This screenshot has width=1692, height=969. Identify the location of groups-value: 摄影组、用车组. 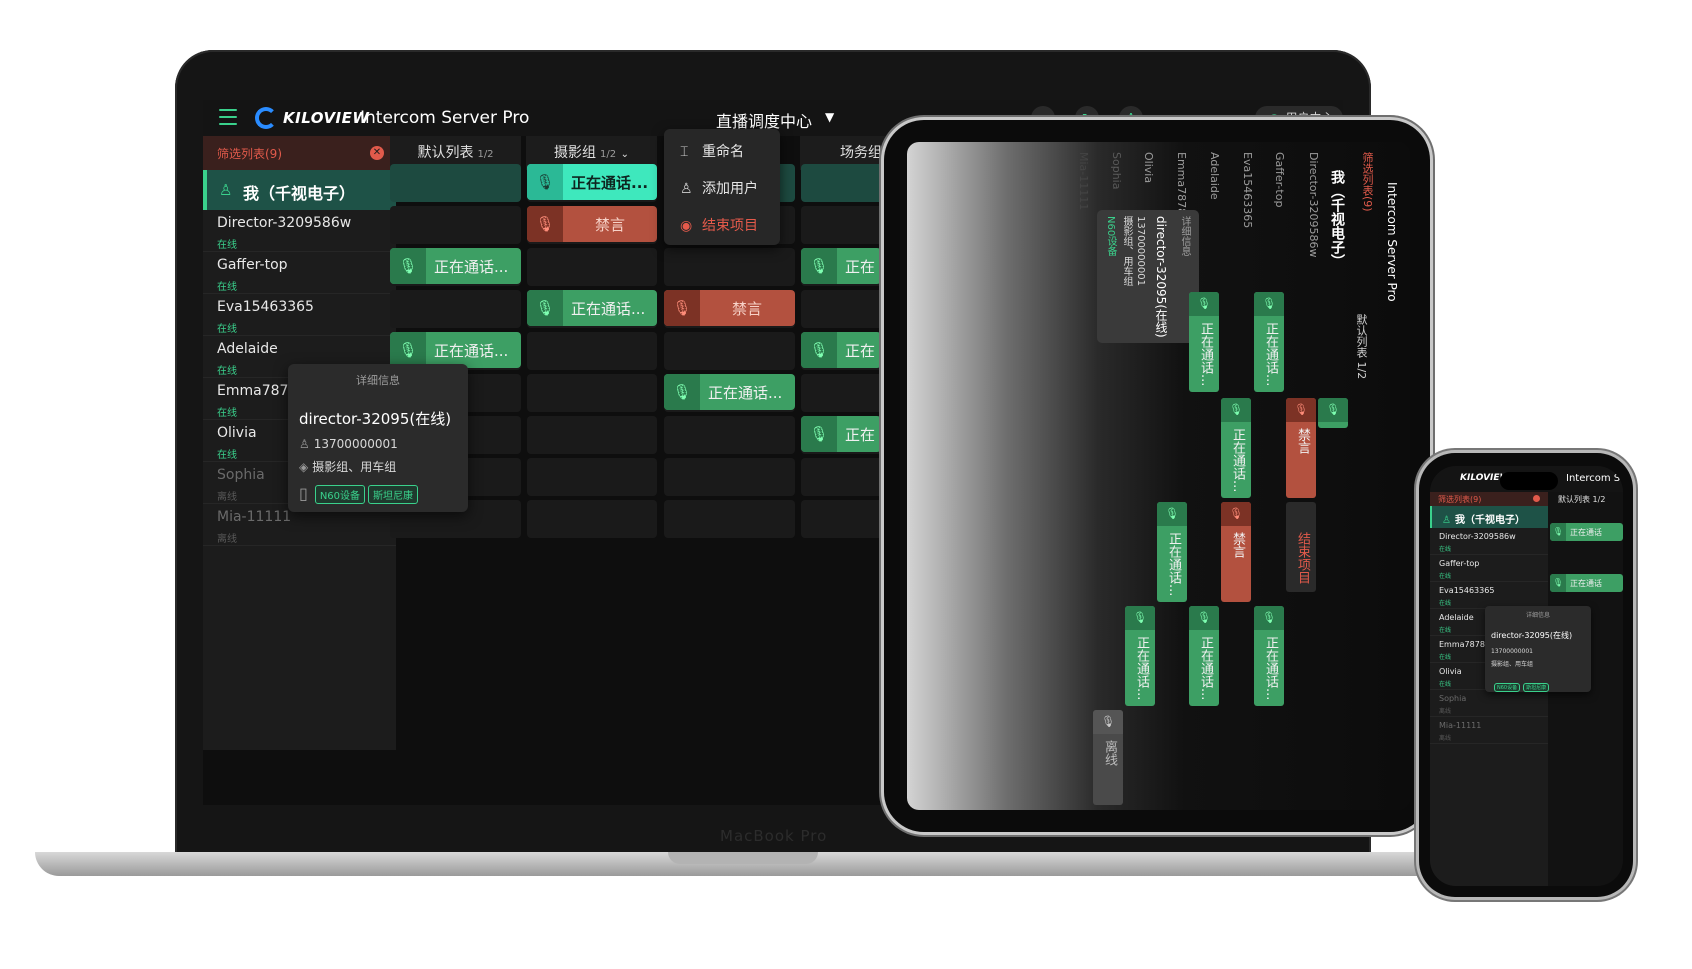
(354, 467).